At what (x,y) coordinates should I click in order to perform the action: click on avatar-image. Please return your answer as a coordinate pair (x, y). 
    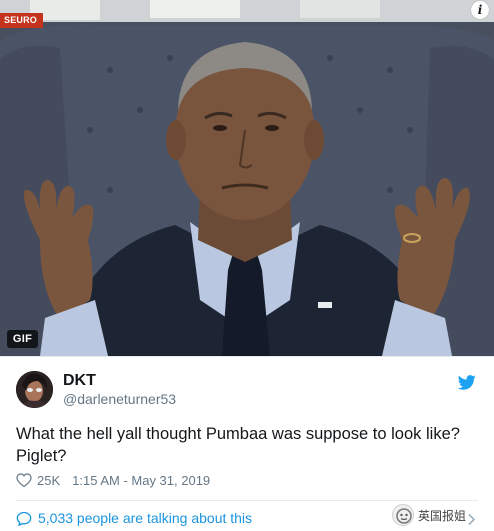
    Looking at the image, I should click on (34, 389).